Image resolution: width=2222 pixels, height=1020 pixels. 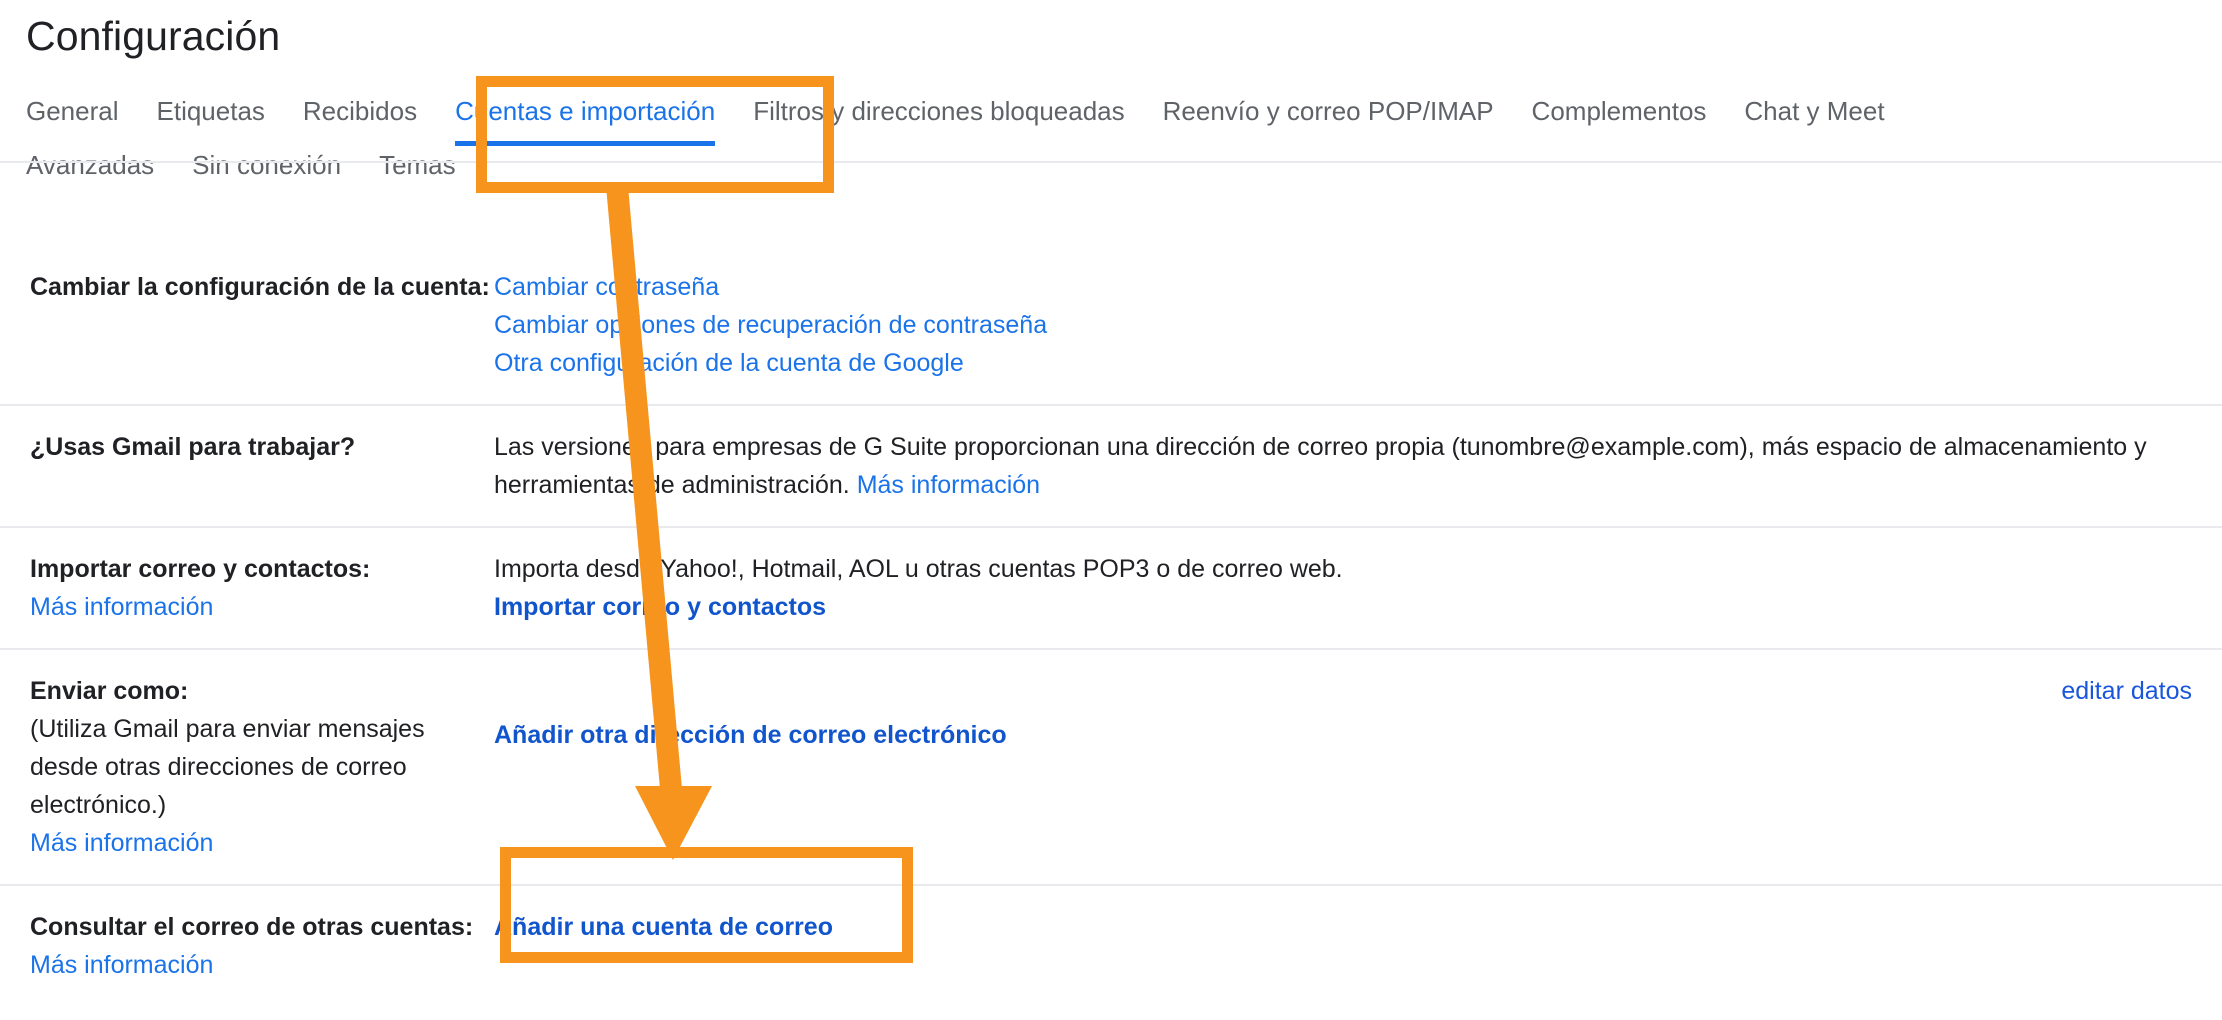 What do you see at coordinates (1358, 927) in the screenshot?
I see `row-body-cell: Añadir una cuenta de correo` at bounding box center [1358, 927].